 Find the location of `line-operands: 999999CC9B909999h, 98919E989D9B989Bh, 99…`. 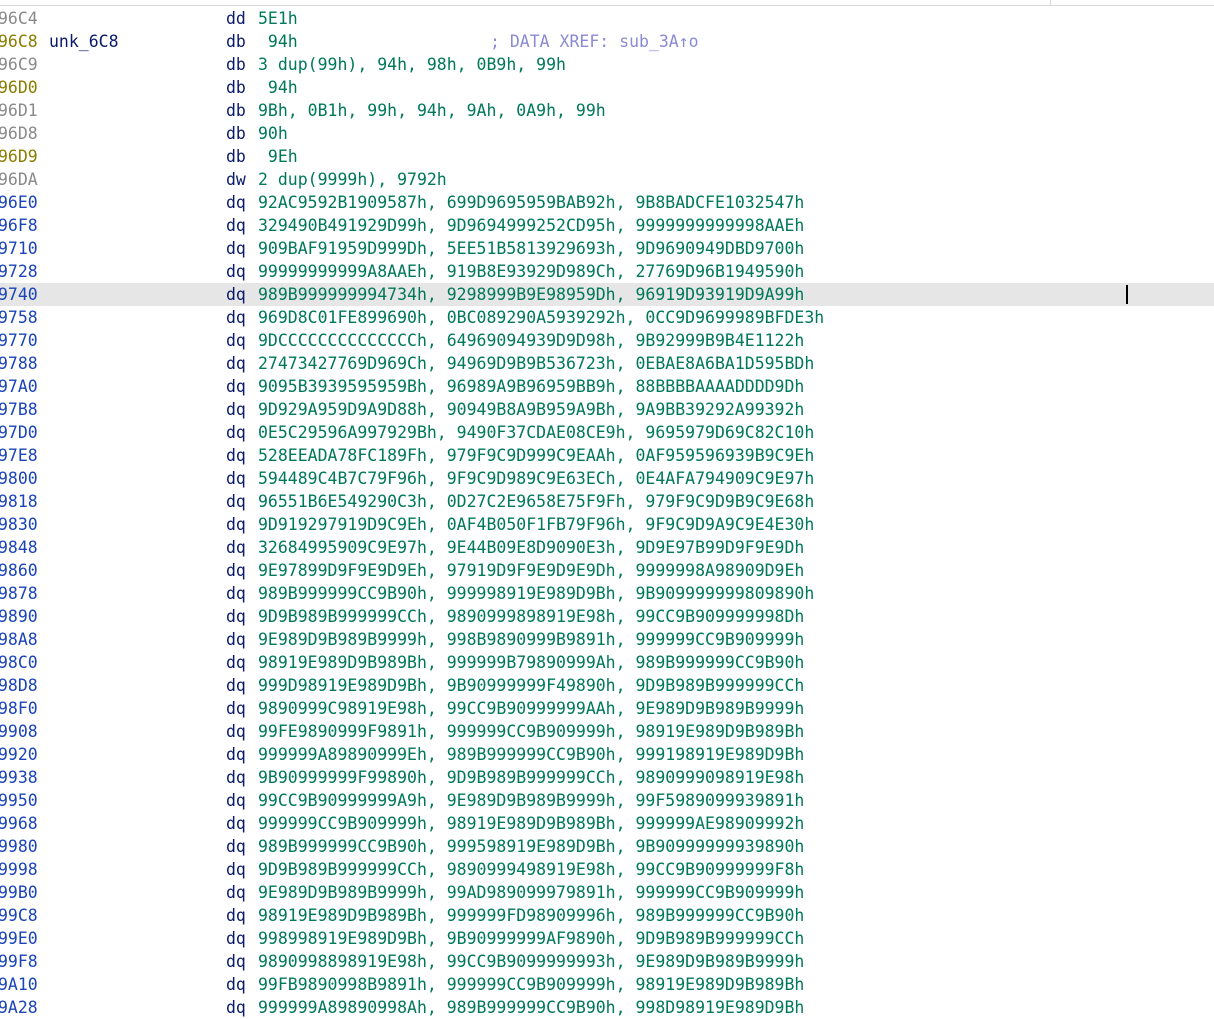

line-operands: 999999CC9B909999h, 98919E989D9B989Bh, 99… is located at coordinates (531, 823).